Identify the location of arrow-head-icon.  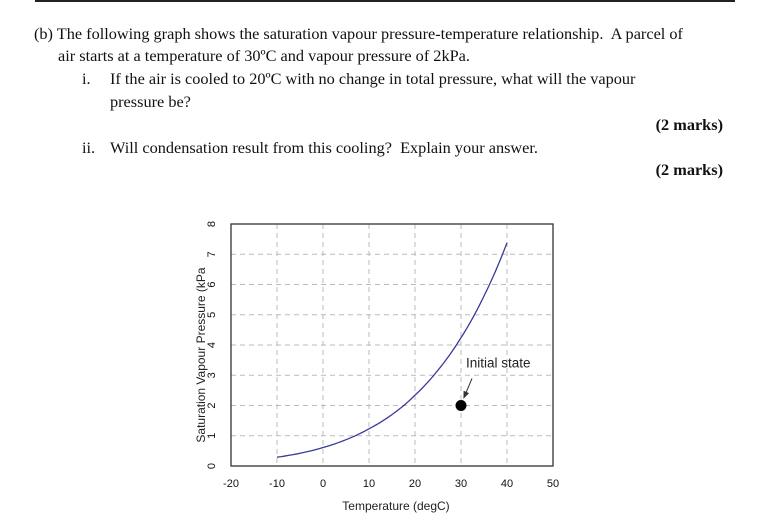
(466, 394).